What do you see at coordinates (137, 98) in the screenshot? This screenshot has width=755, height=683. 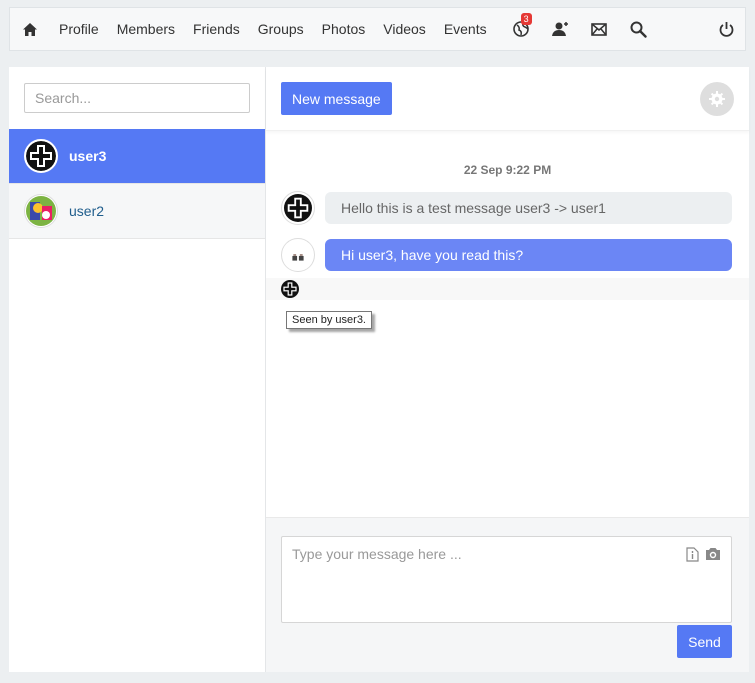 I see `conversation-search-input` at bounding box center [137, 98].